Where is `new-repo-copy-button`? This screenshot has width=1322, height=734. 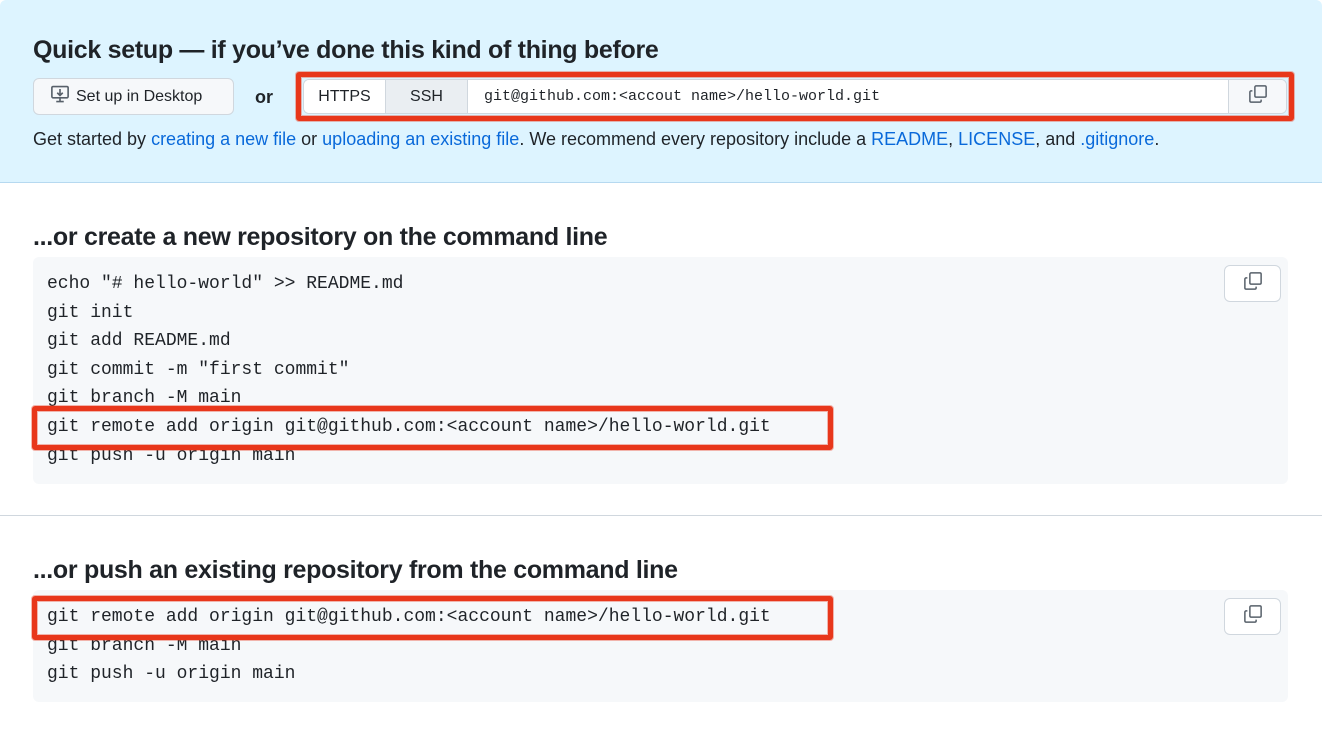 new-repo-copy-button is located at coordinates (1252, 283).